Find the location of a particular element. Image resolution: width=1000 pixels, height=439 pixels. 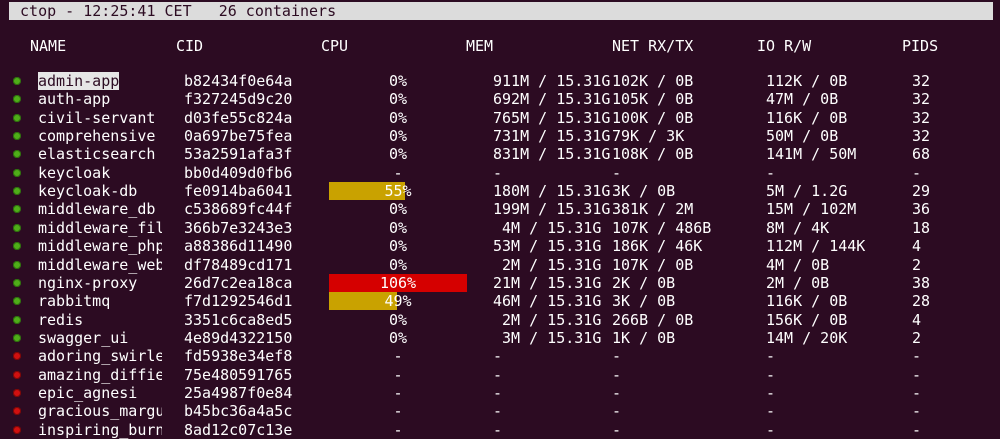

cpu-gauge: 55% is located at coordinates (398, 191).